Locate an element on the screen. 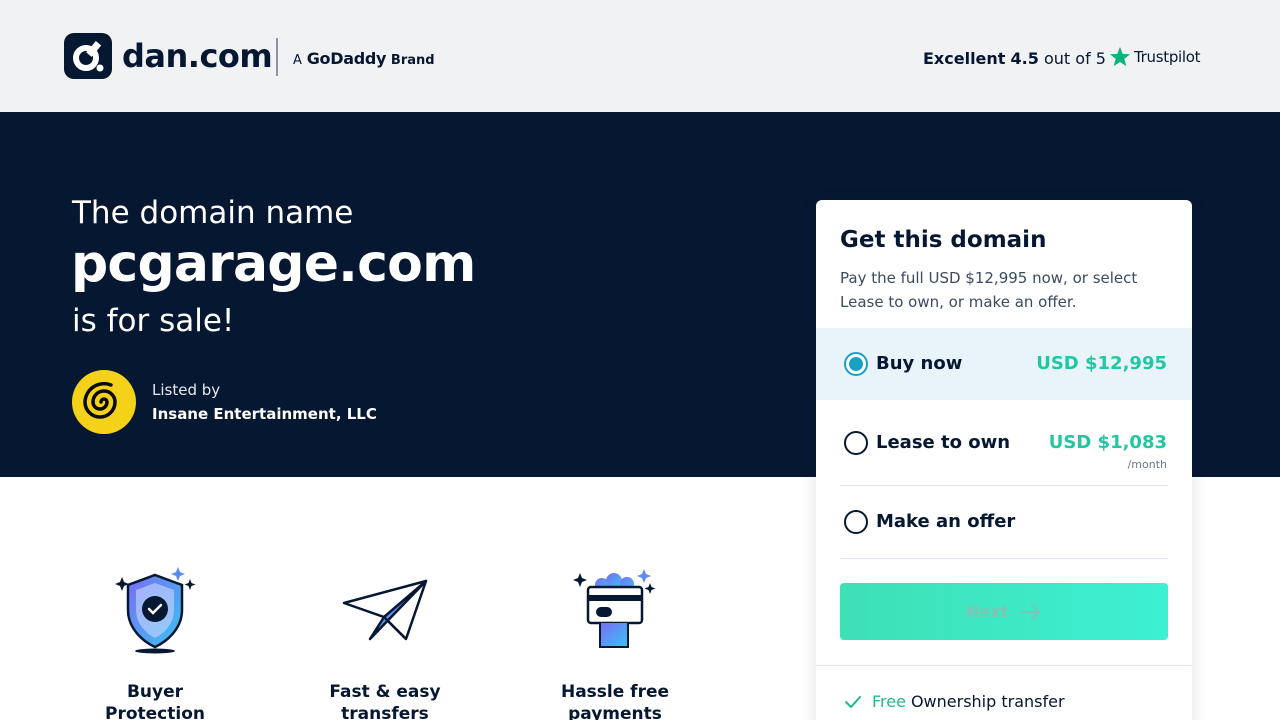  listed-by-label: Listed by is located at coordinates (186, 390).